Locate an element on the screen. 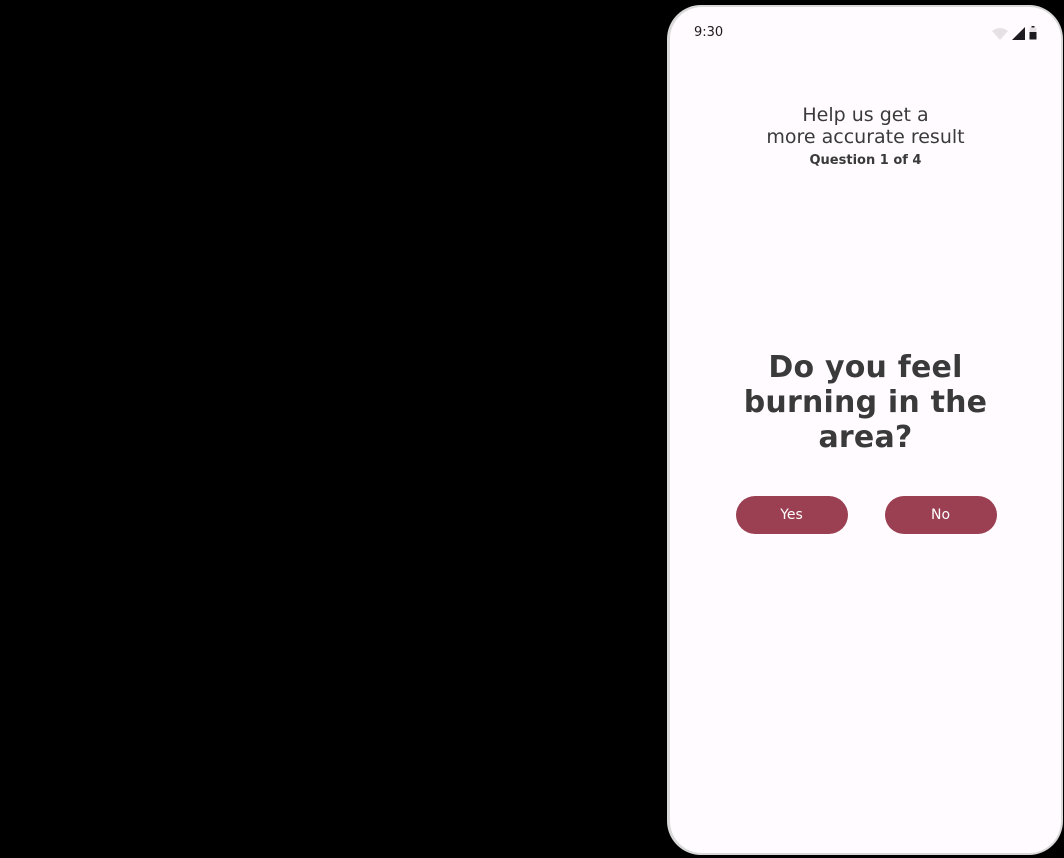 This screenshot has width=1064, height=858. wifi-icon is located at coordinates (1000, 34).